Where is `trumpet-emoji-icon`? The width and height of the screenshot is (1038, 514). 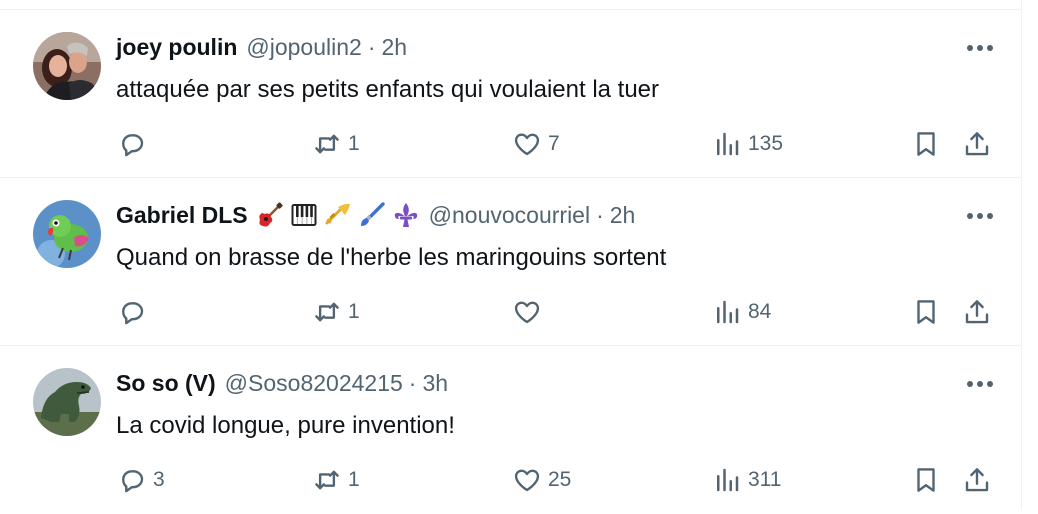
trumpet-emoji-icon is located at coordinates (337, 214).